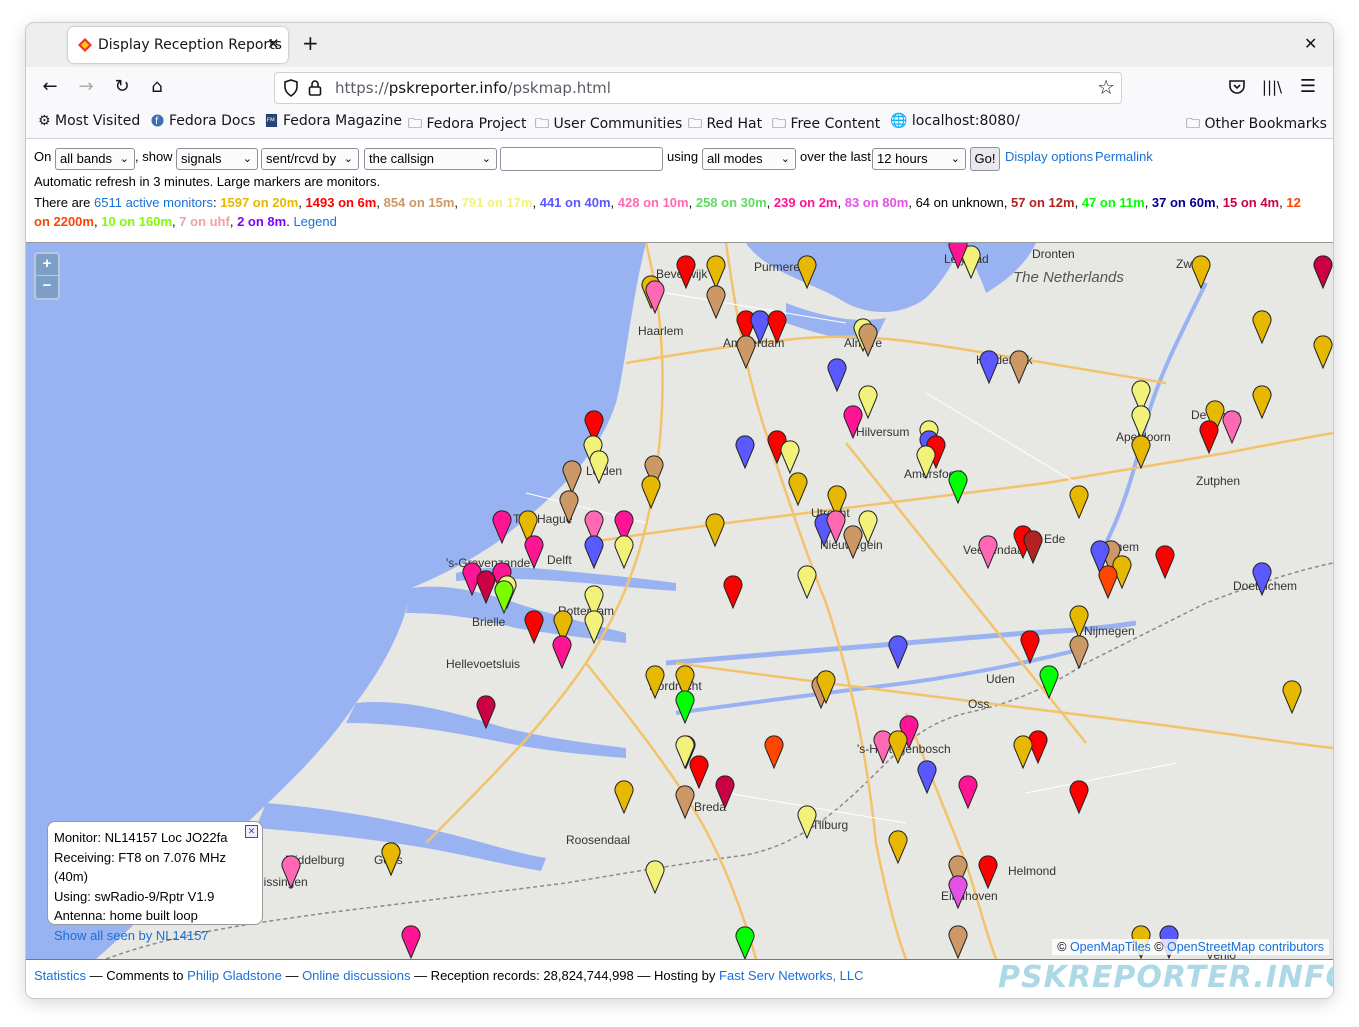 The width and height of the screenshot is (1359, 1027). I want to click on show-select: signals ⌄, so click(217, 159).